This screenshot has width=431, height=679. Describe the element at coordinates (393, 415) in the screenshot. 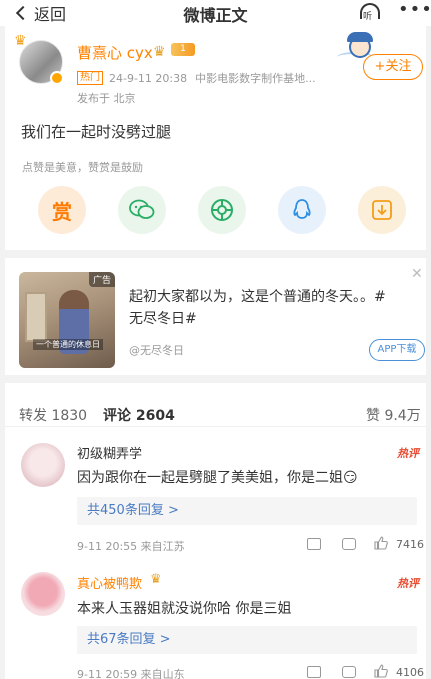

I see `tab-likes: 赞 9.4万` at that location.